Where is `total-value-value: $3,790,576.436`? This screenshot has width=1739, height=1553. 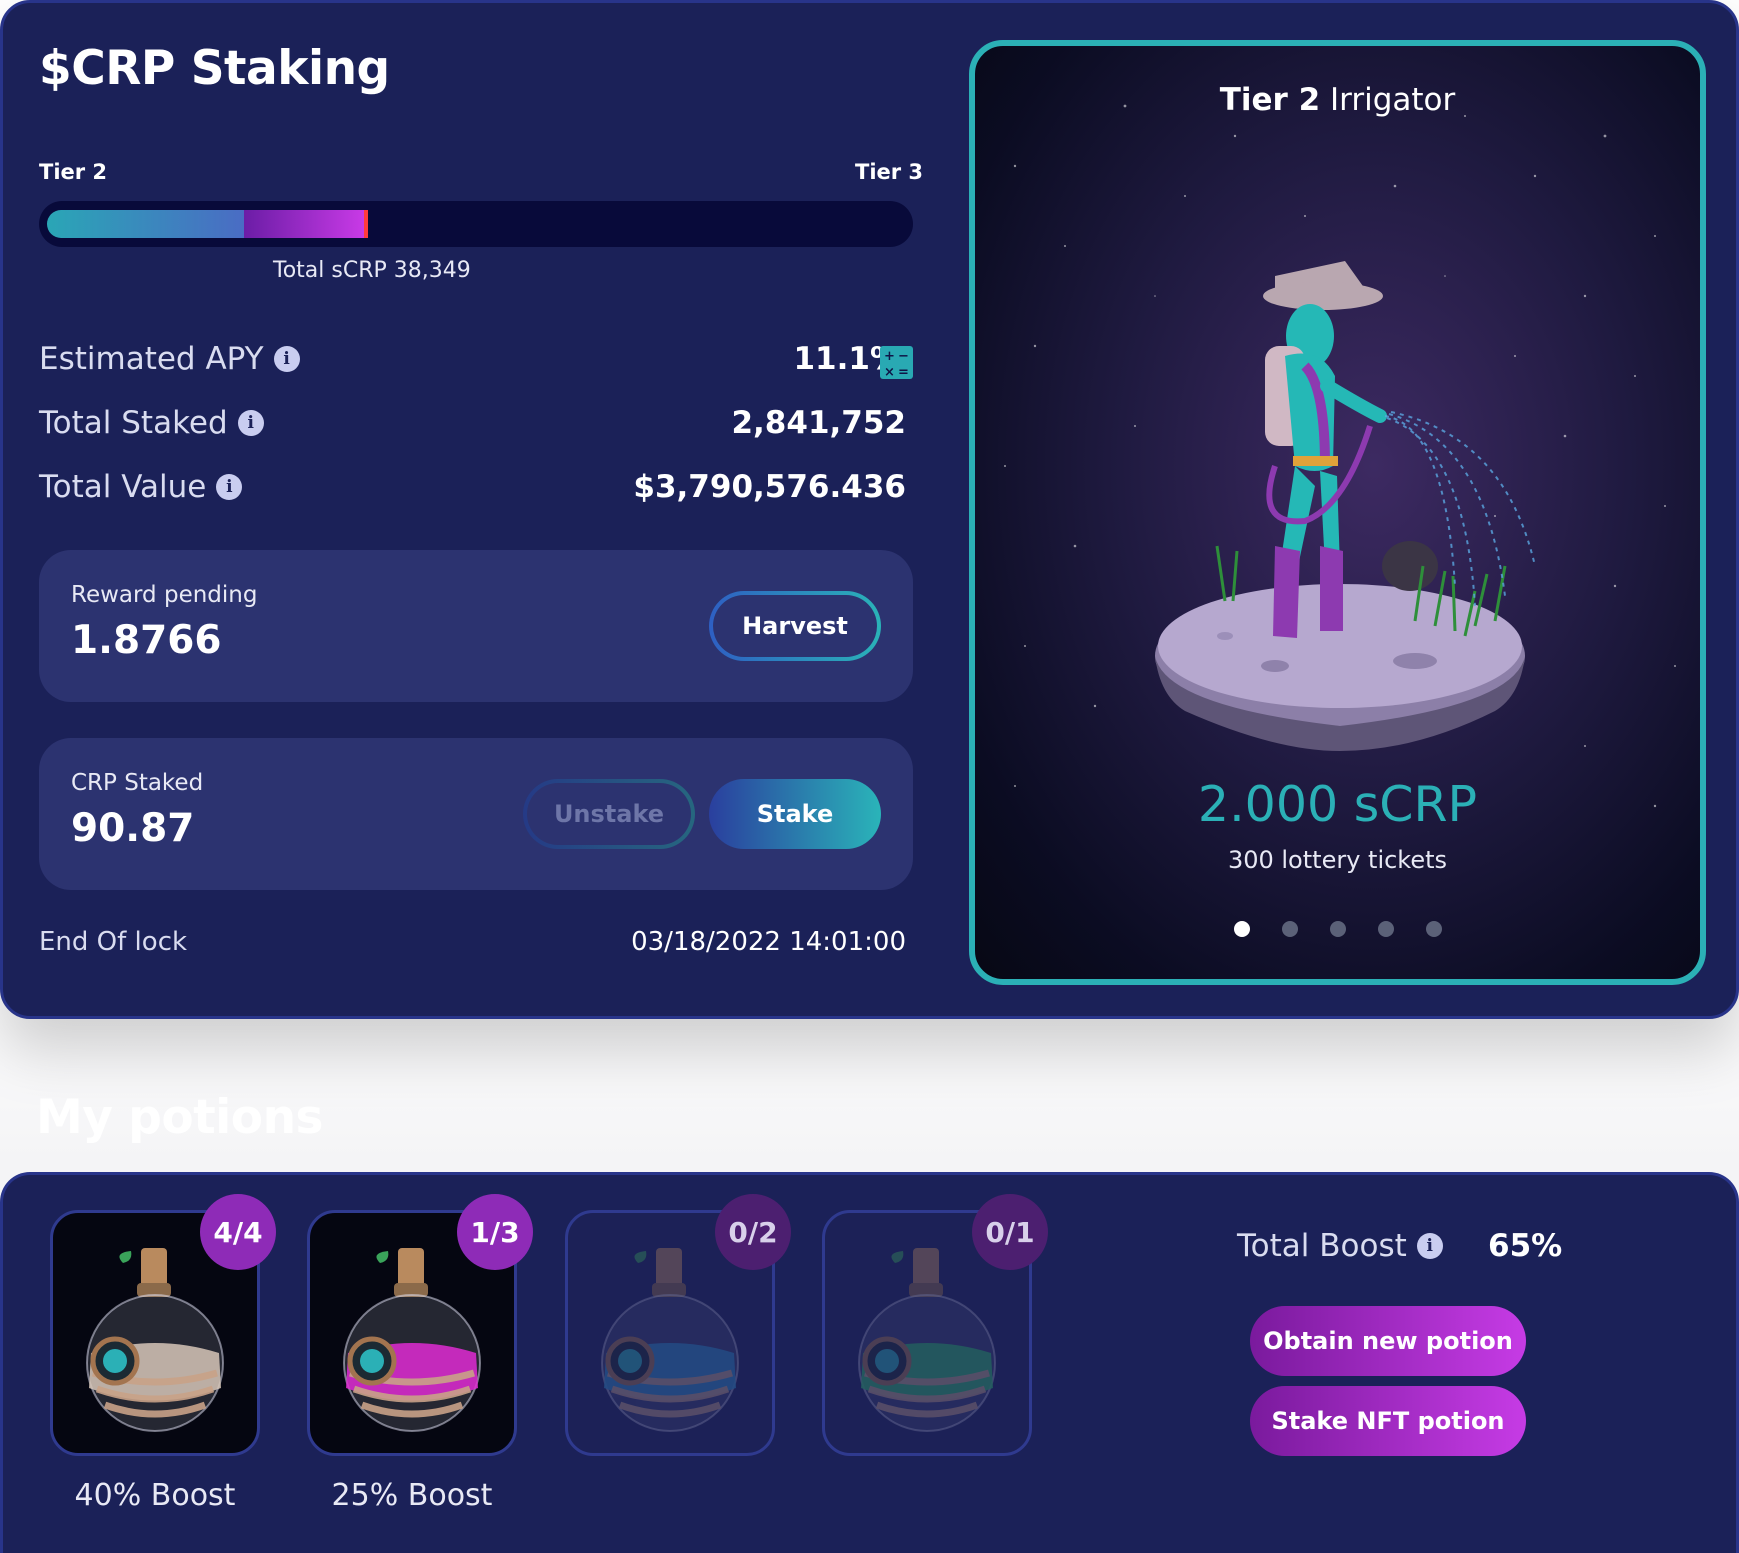 total-value-value: $3,790,576.436 is located at coordinates (769, 487).